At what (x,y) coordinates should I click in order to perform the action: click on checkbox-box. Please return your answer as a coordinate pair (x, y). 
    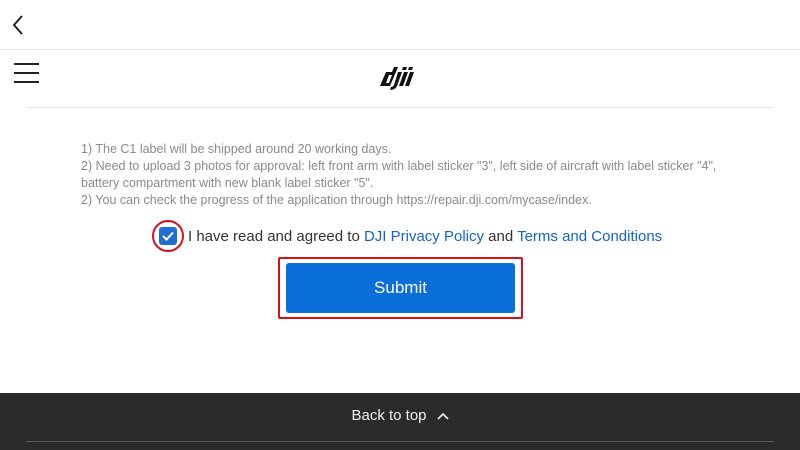
    Looking at the image, I should click on (168, 236).